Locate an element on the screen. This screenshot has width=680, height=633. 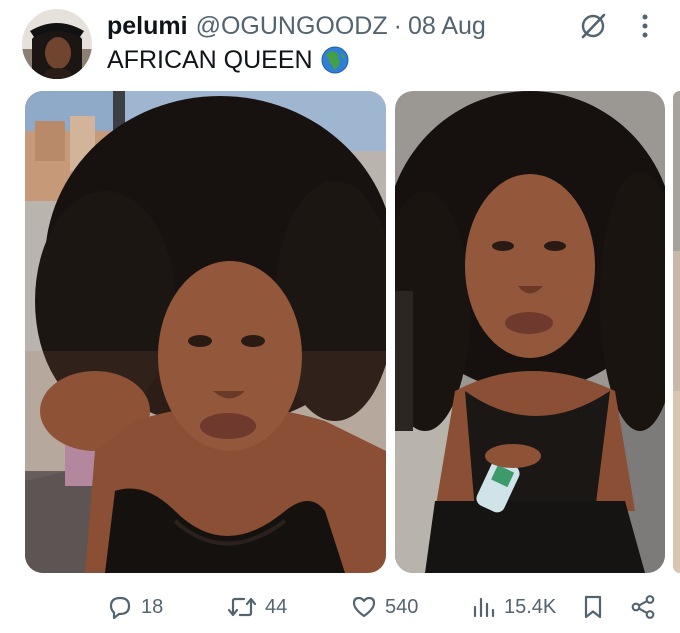
like-button: 540 is located at coordinates (384, 607).